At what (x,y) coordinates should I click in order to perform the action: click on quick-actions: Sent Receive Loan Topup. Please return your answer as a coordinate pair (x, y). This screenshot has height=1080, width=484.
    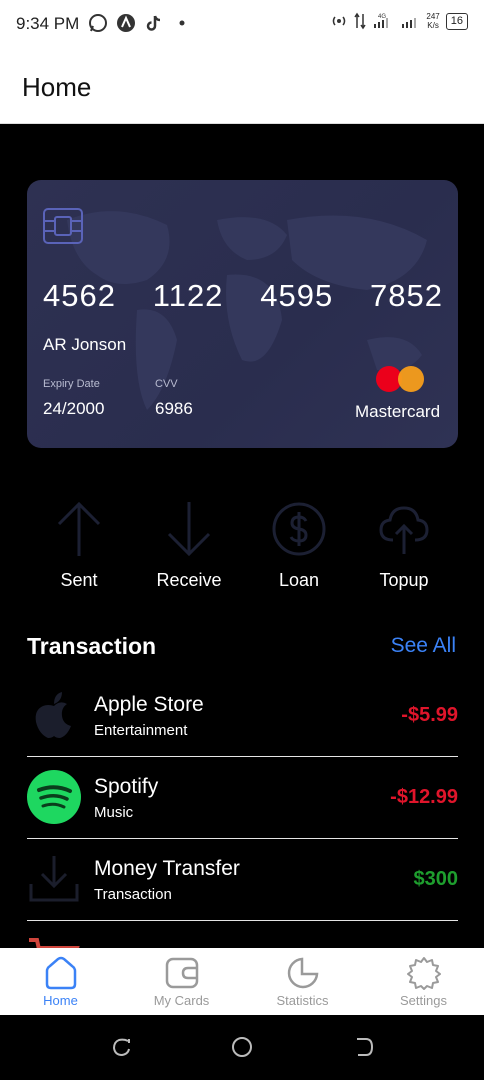
    Looking at the image, I should click on (242, 550).